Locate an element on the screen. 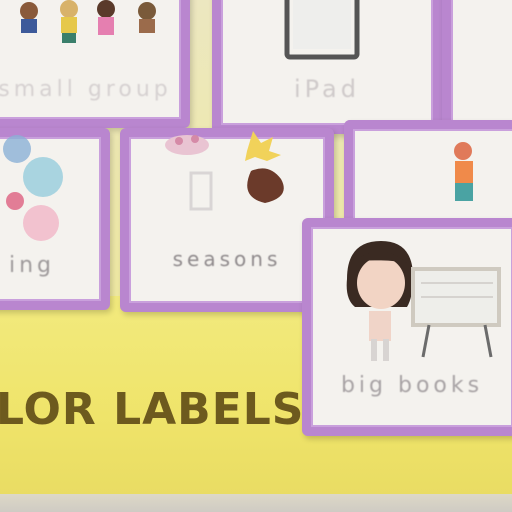 This screenshot has height=512, width=512. ipad-icon is located at coordinates (322, 30).